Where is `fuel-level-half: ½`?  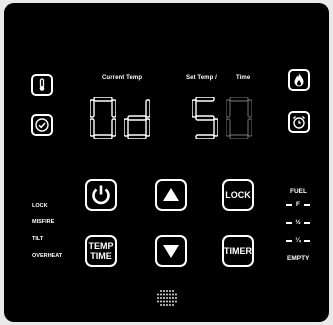 fuel-level-half: ½ is located at coordinates (298, 222).